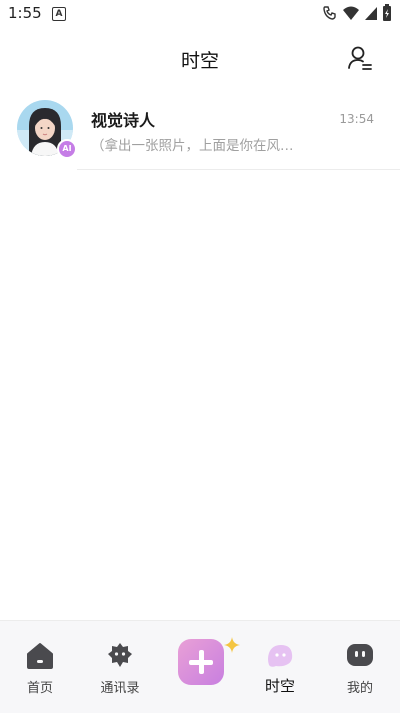 The height and width of the screenshot is (713, 400). Describe the element at coordinates (360, 655) in the screenshot. I see `chat-bubble-icon` at that location.